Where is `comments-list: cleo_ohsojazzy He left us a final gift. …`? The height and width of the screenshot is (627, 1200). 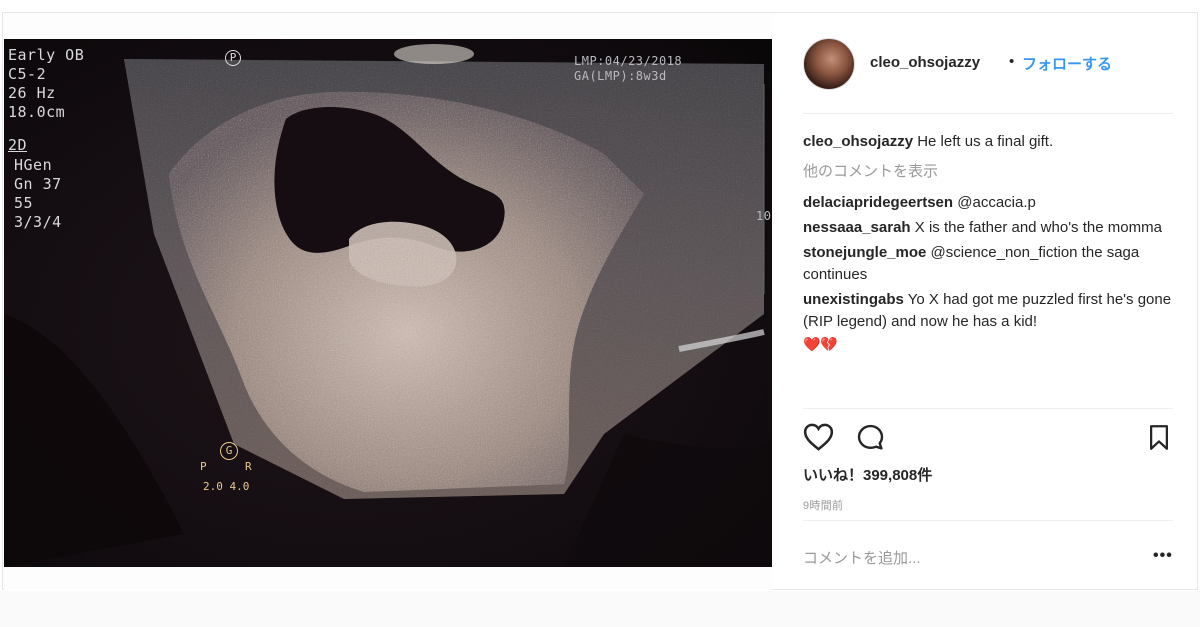
comments-list: cleo_ohsojazzy He left us a final gift. … is located at coordinates (989, 243).